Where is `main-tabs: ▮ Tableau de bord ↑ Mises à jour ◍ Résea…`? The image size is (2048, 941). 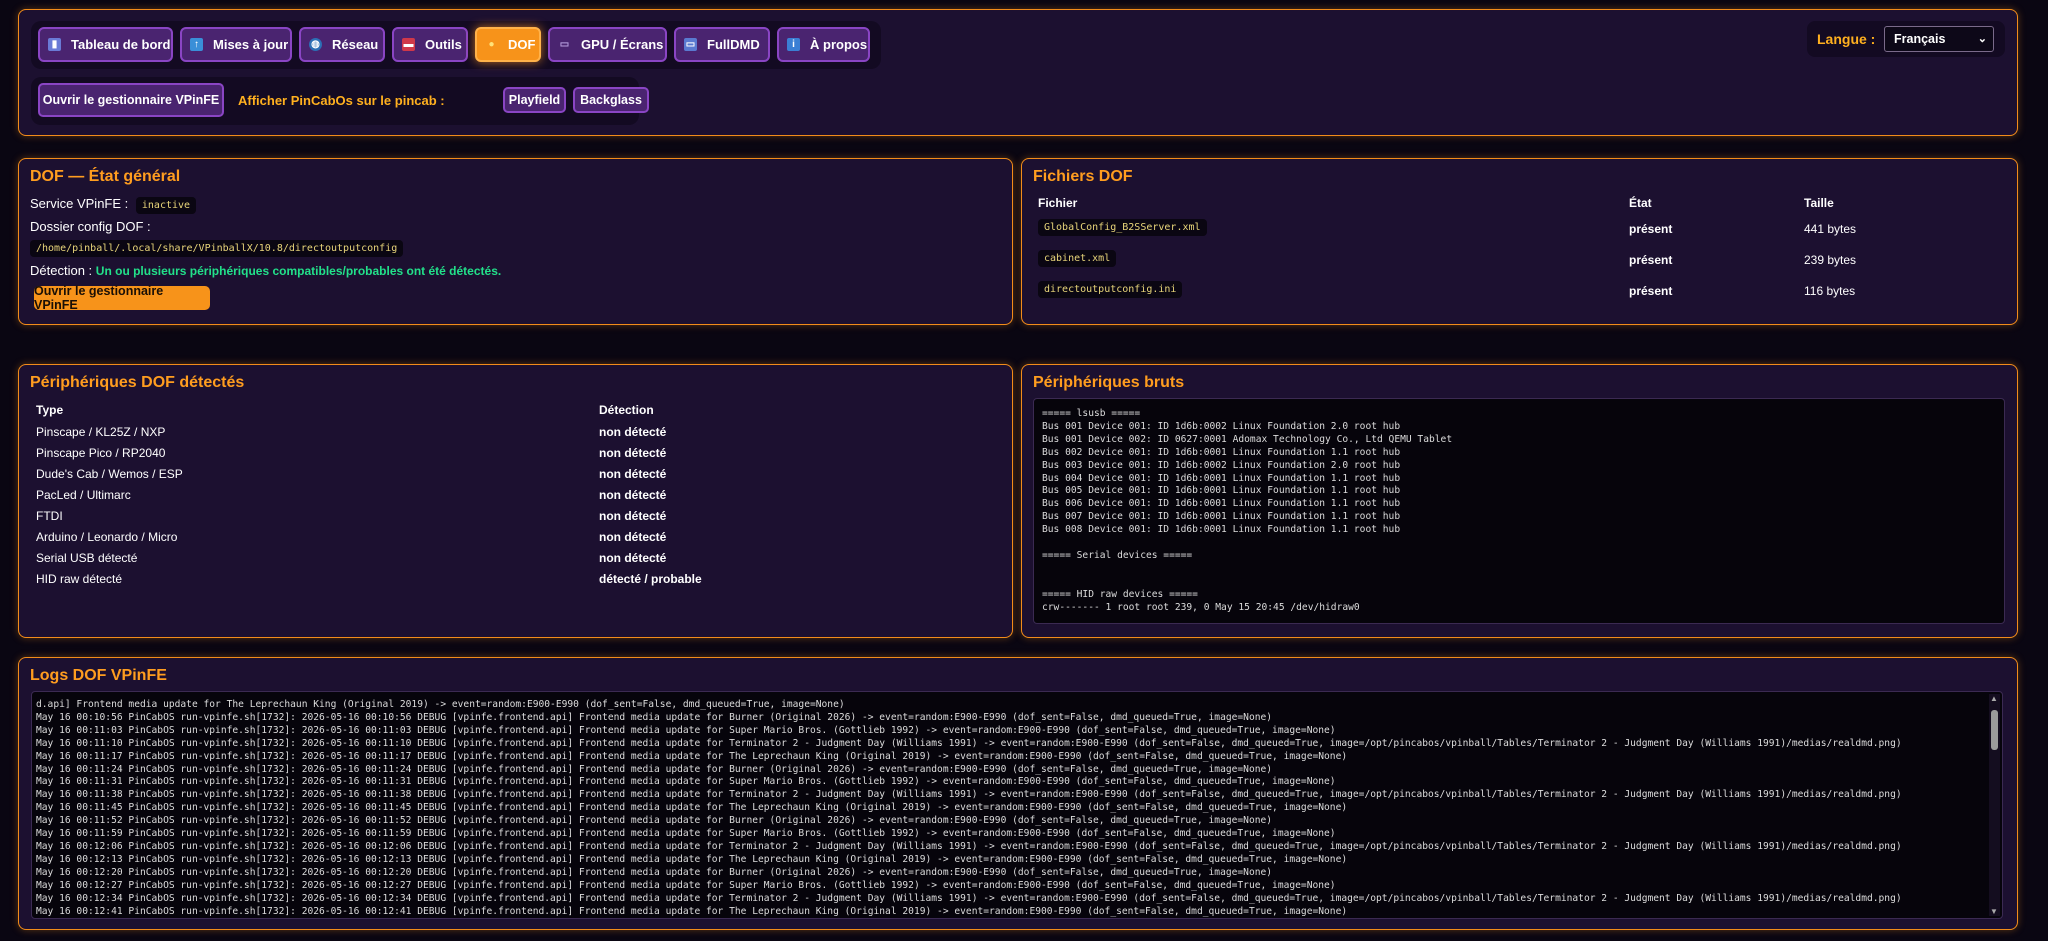
main-tabs: ▮ Tableau de bord ↑ Mises à jour ◍ Résea… is located at coordinates (456, 45).